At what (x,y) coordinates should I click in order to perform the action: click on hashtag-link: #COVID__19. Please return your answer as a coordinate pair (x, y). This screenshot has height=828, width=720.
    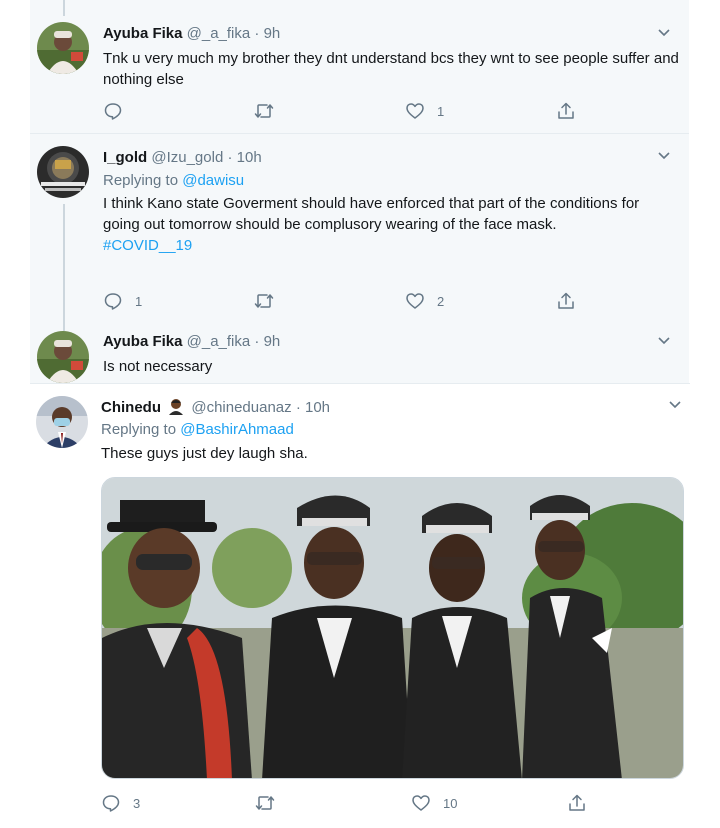
    Looking at the image, I should click on (383, 245).